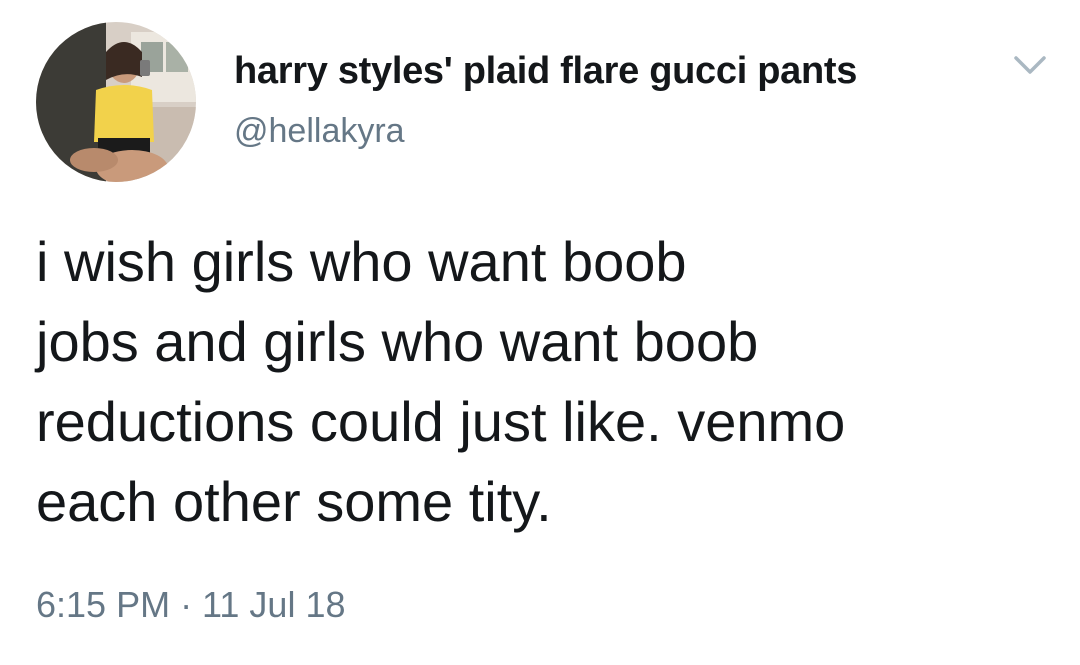  Describe the element at coordinates (319, 131) in the screenshot. I see `user-handle: @hellakyra` at that location.